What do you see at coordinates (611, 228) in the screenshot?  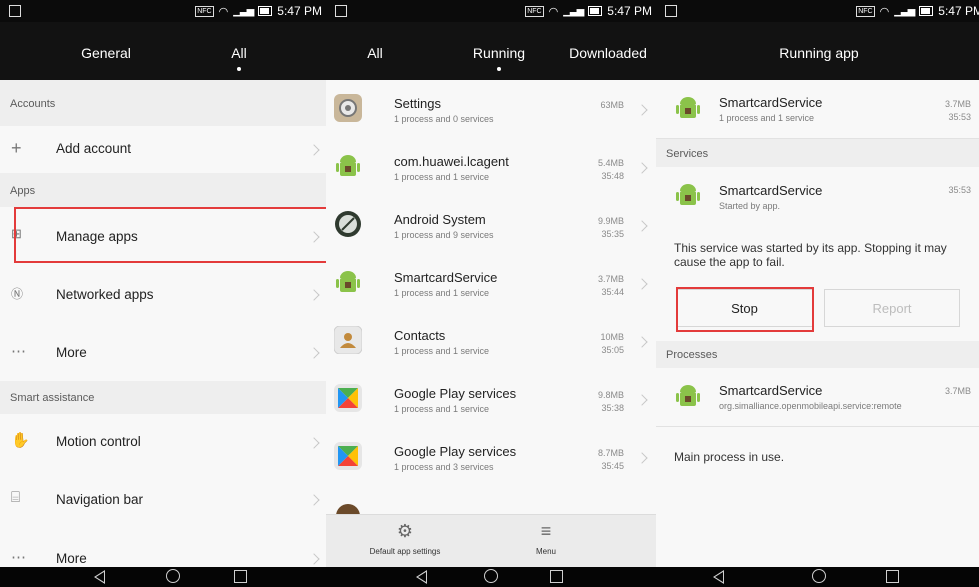 I see `app-size: 9.9MB 35:35` at bounding box center [611, 228].